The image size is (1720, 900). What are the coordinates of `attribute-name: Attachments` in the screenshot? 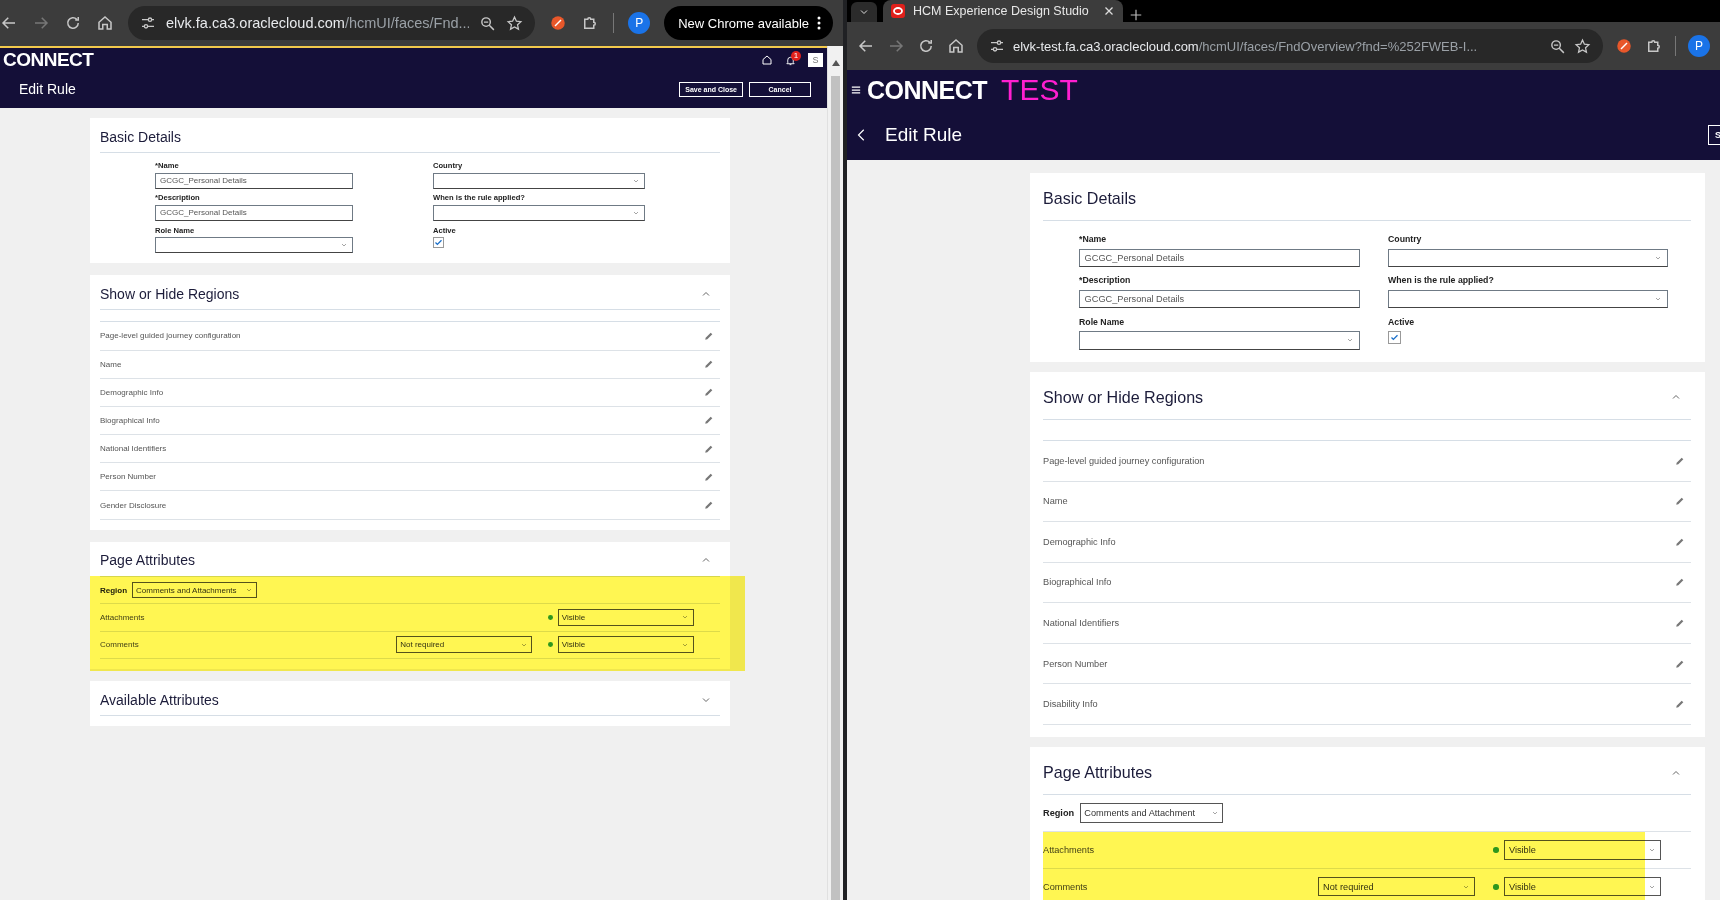 It's located at (123, 617).